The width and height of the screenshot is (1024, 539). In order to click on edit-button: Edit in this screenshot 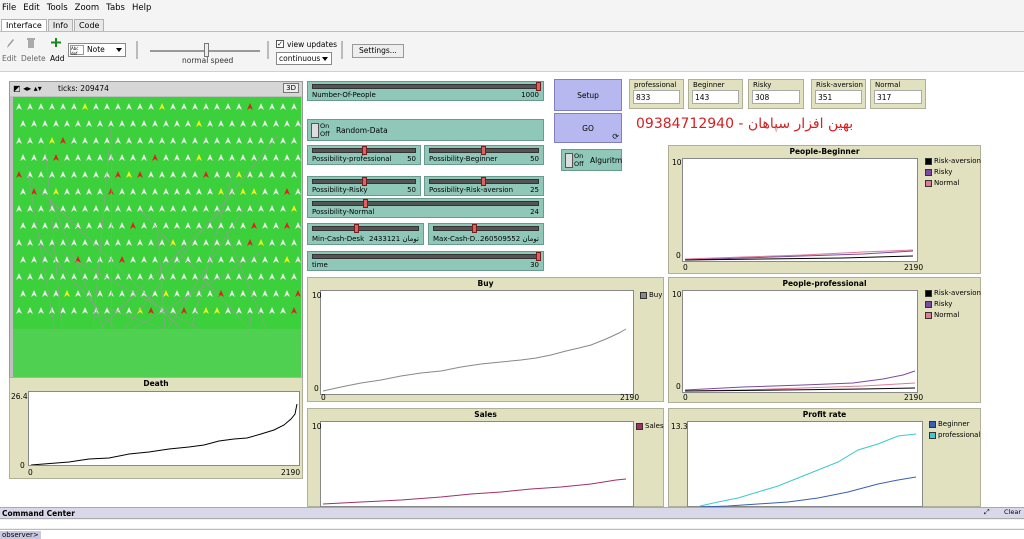, I will do `click(9, 58)`.